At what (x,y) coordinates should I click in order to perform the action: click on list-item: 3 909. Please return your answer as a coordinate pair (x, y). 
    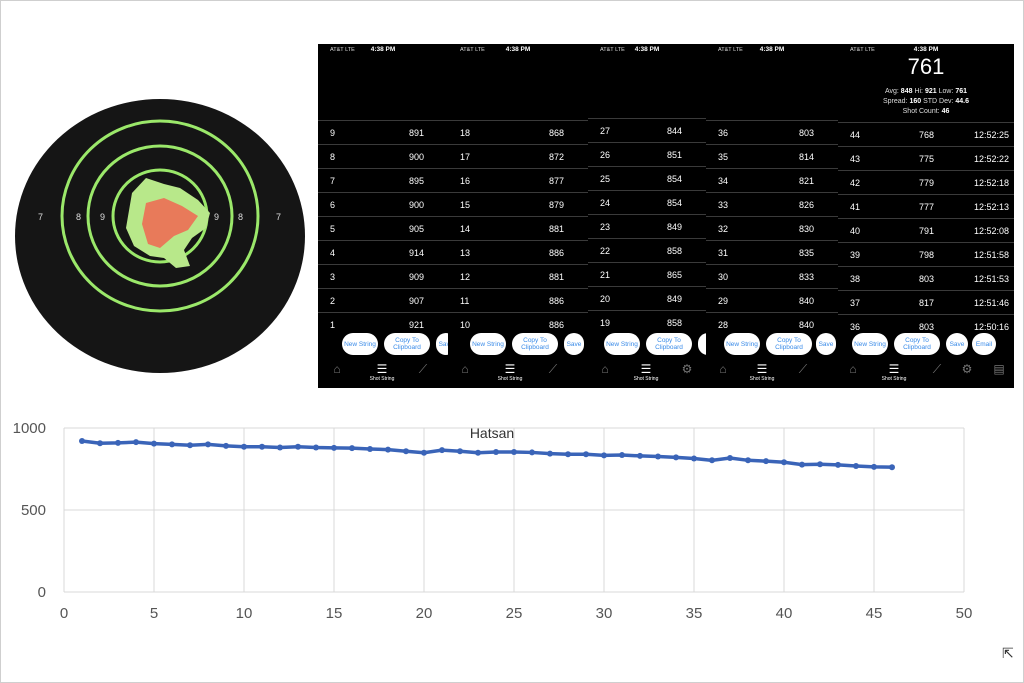
    Looking at the image, I should click on (383, 276).